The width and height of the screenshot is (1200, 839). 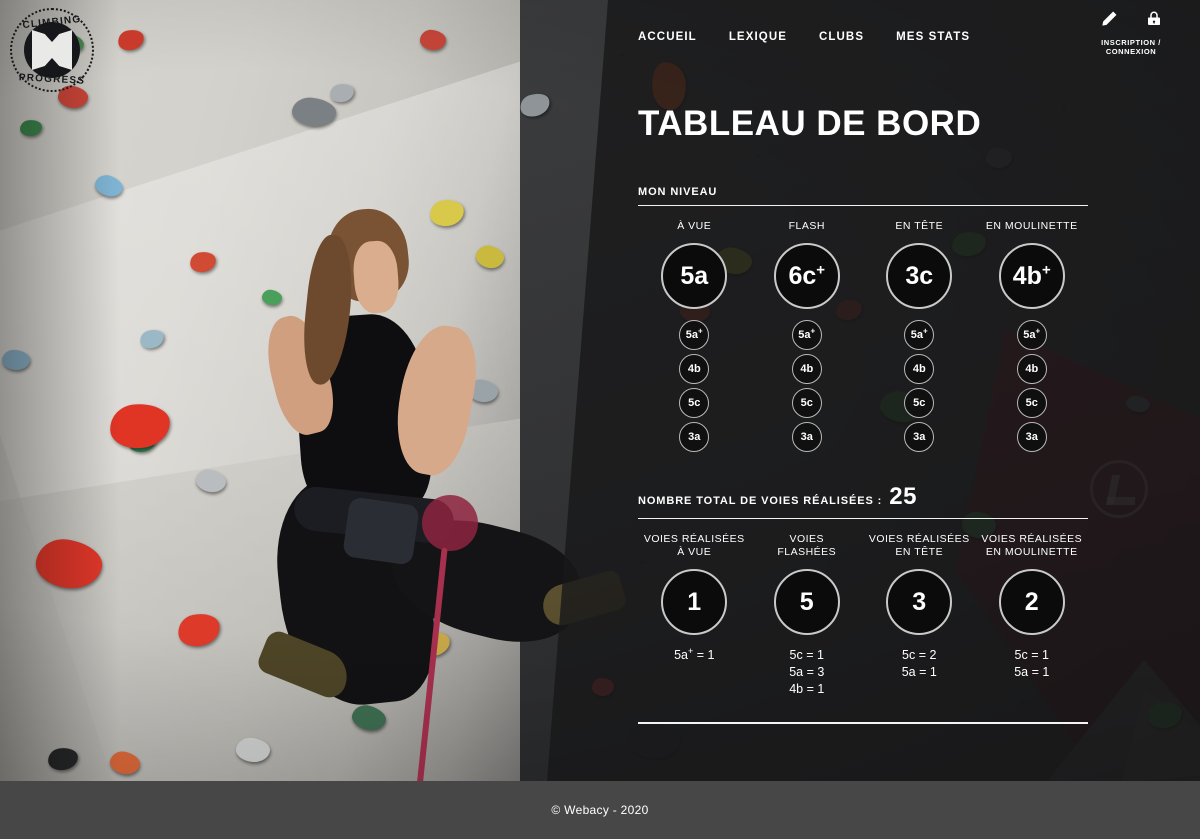 I want to click on nav-item-clubs: CLUBS, so click(x=841, y=37).